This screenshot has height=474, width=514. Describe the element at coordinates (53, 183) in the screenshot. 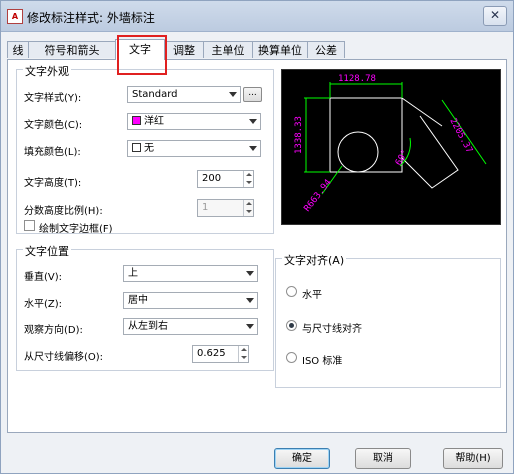

I see `text-height-label: 文字高度(T):` at that location.